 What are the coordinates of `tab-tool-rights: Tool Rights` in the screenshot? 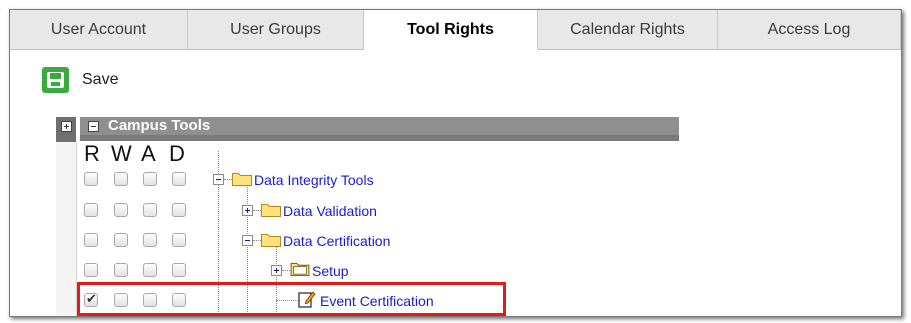 It's located at (451, 30).